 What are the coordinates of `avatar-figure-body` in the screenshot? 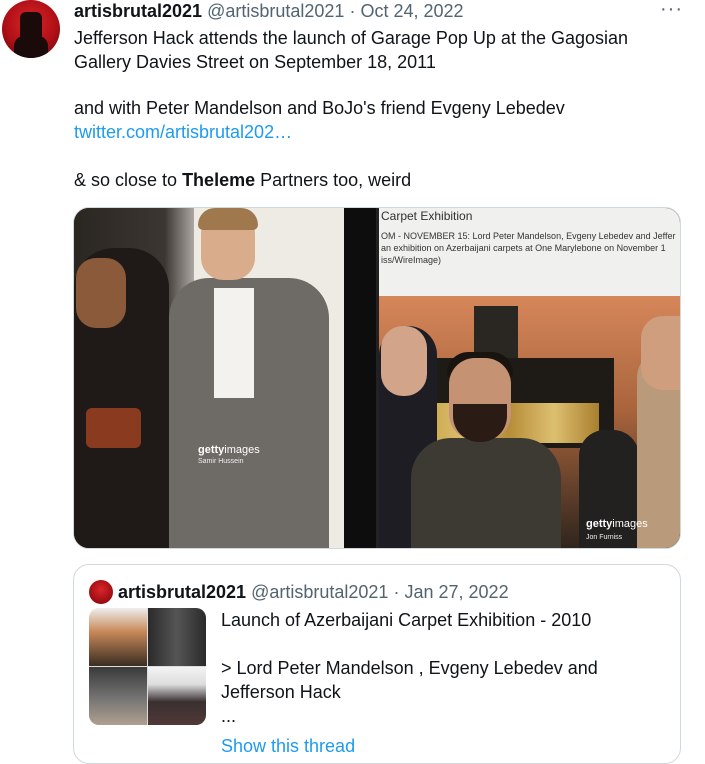 It's located at (31, 47).